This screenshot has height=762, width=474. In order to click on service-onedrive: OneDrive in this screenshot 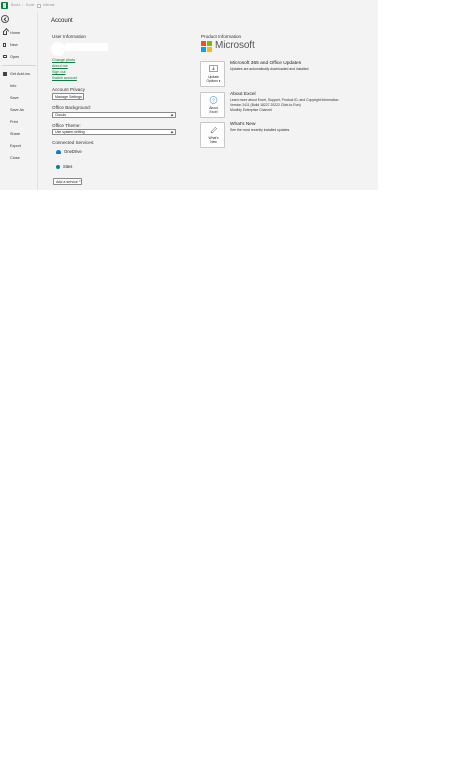, I will do `click(69, 151)`.